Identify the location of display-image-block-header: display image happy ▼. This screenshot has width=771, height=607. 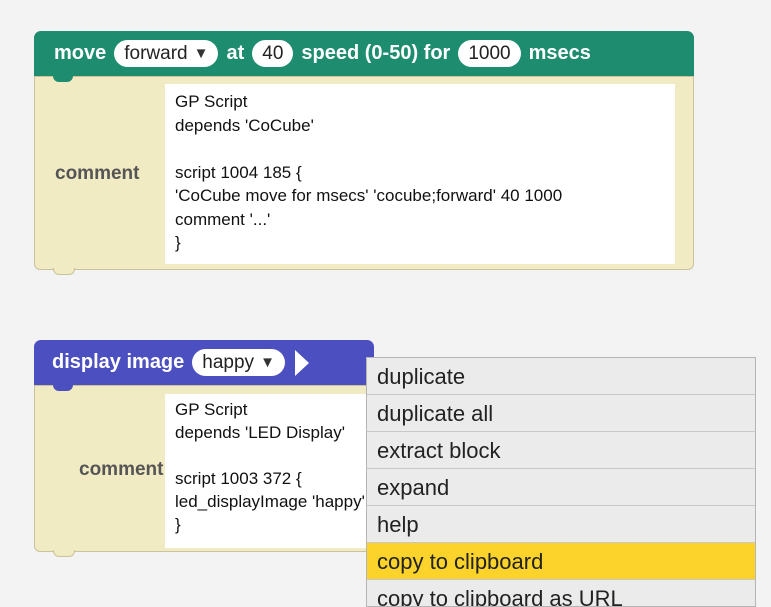
(204, 362).